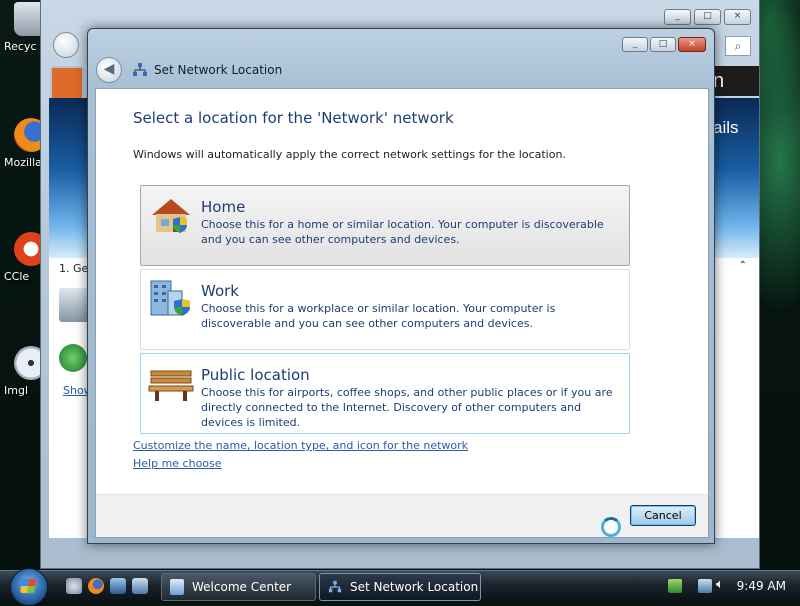 The width and height of the screenshot is (800, 606). I want to click on volume-icon: 🔈︎, so click(720, 584).